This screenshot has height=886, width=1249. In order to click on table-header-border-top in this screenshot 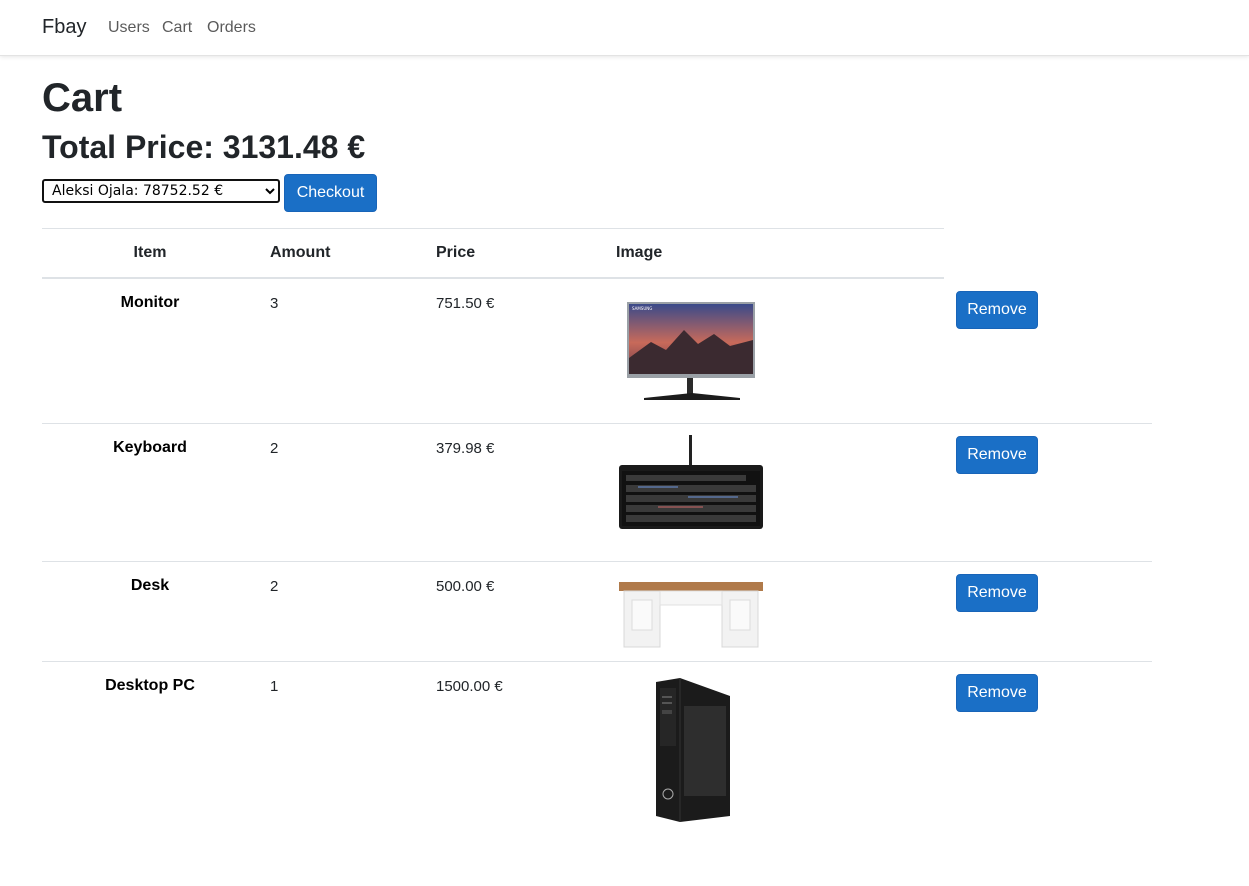, I will do `click(493, 228)`.